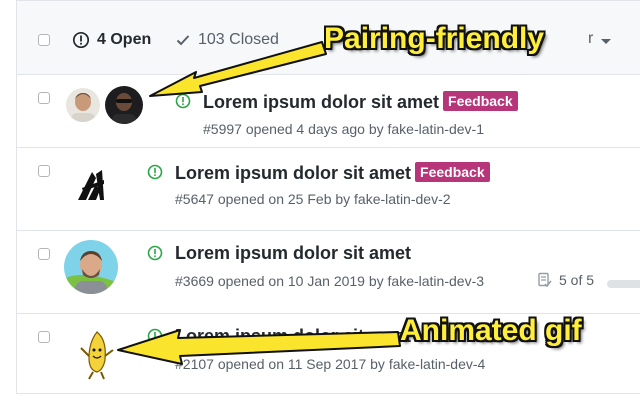 The image size is (640, 400). Describe the element at coordinates (623, 284) in the screenshot. I see `task-progress-bar` at that location.